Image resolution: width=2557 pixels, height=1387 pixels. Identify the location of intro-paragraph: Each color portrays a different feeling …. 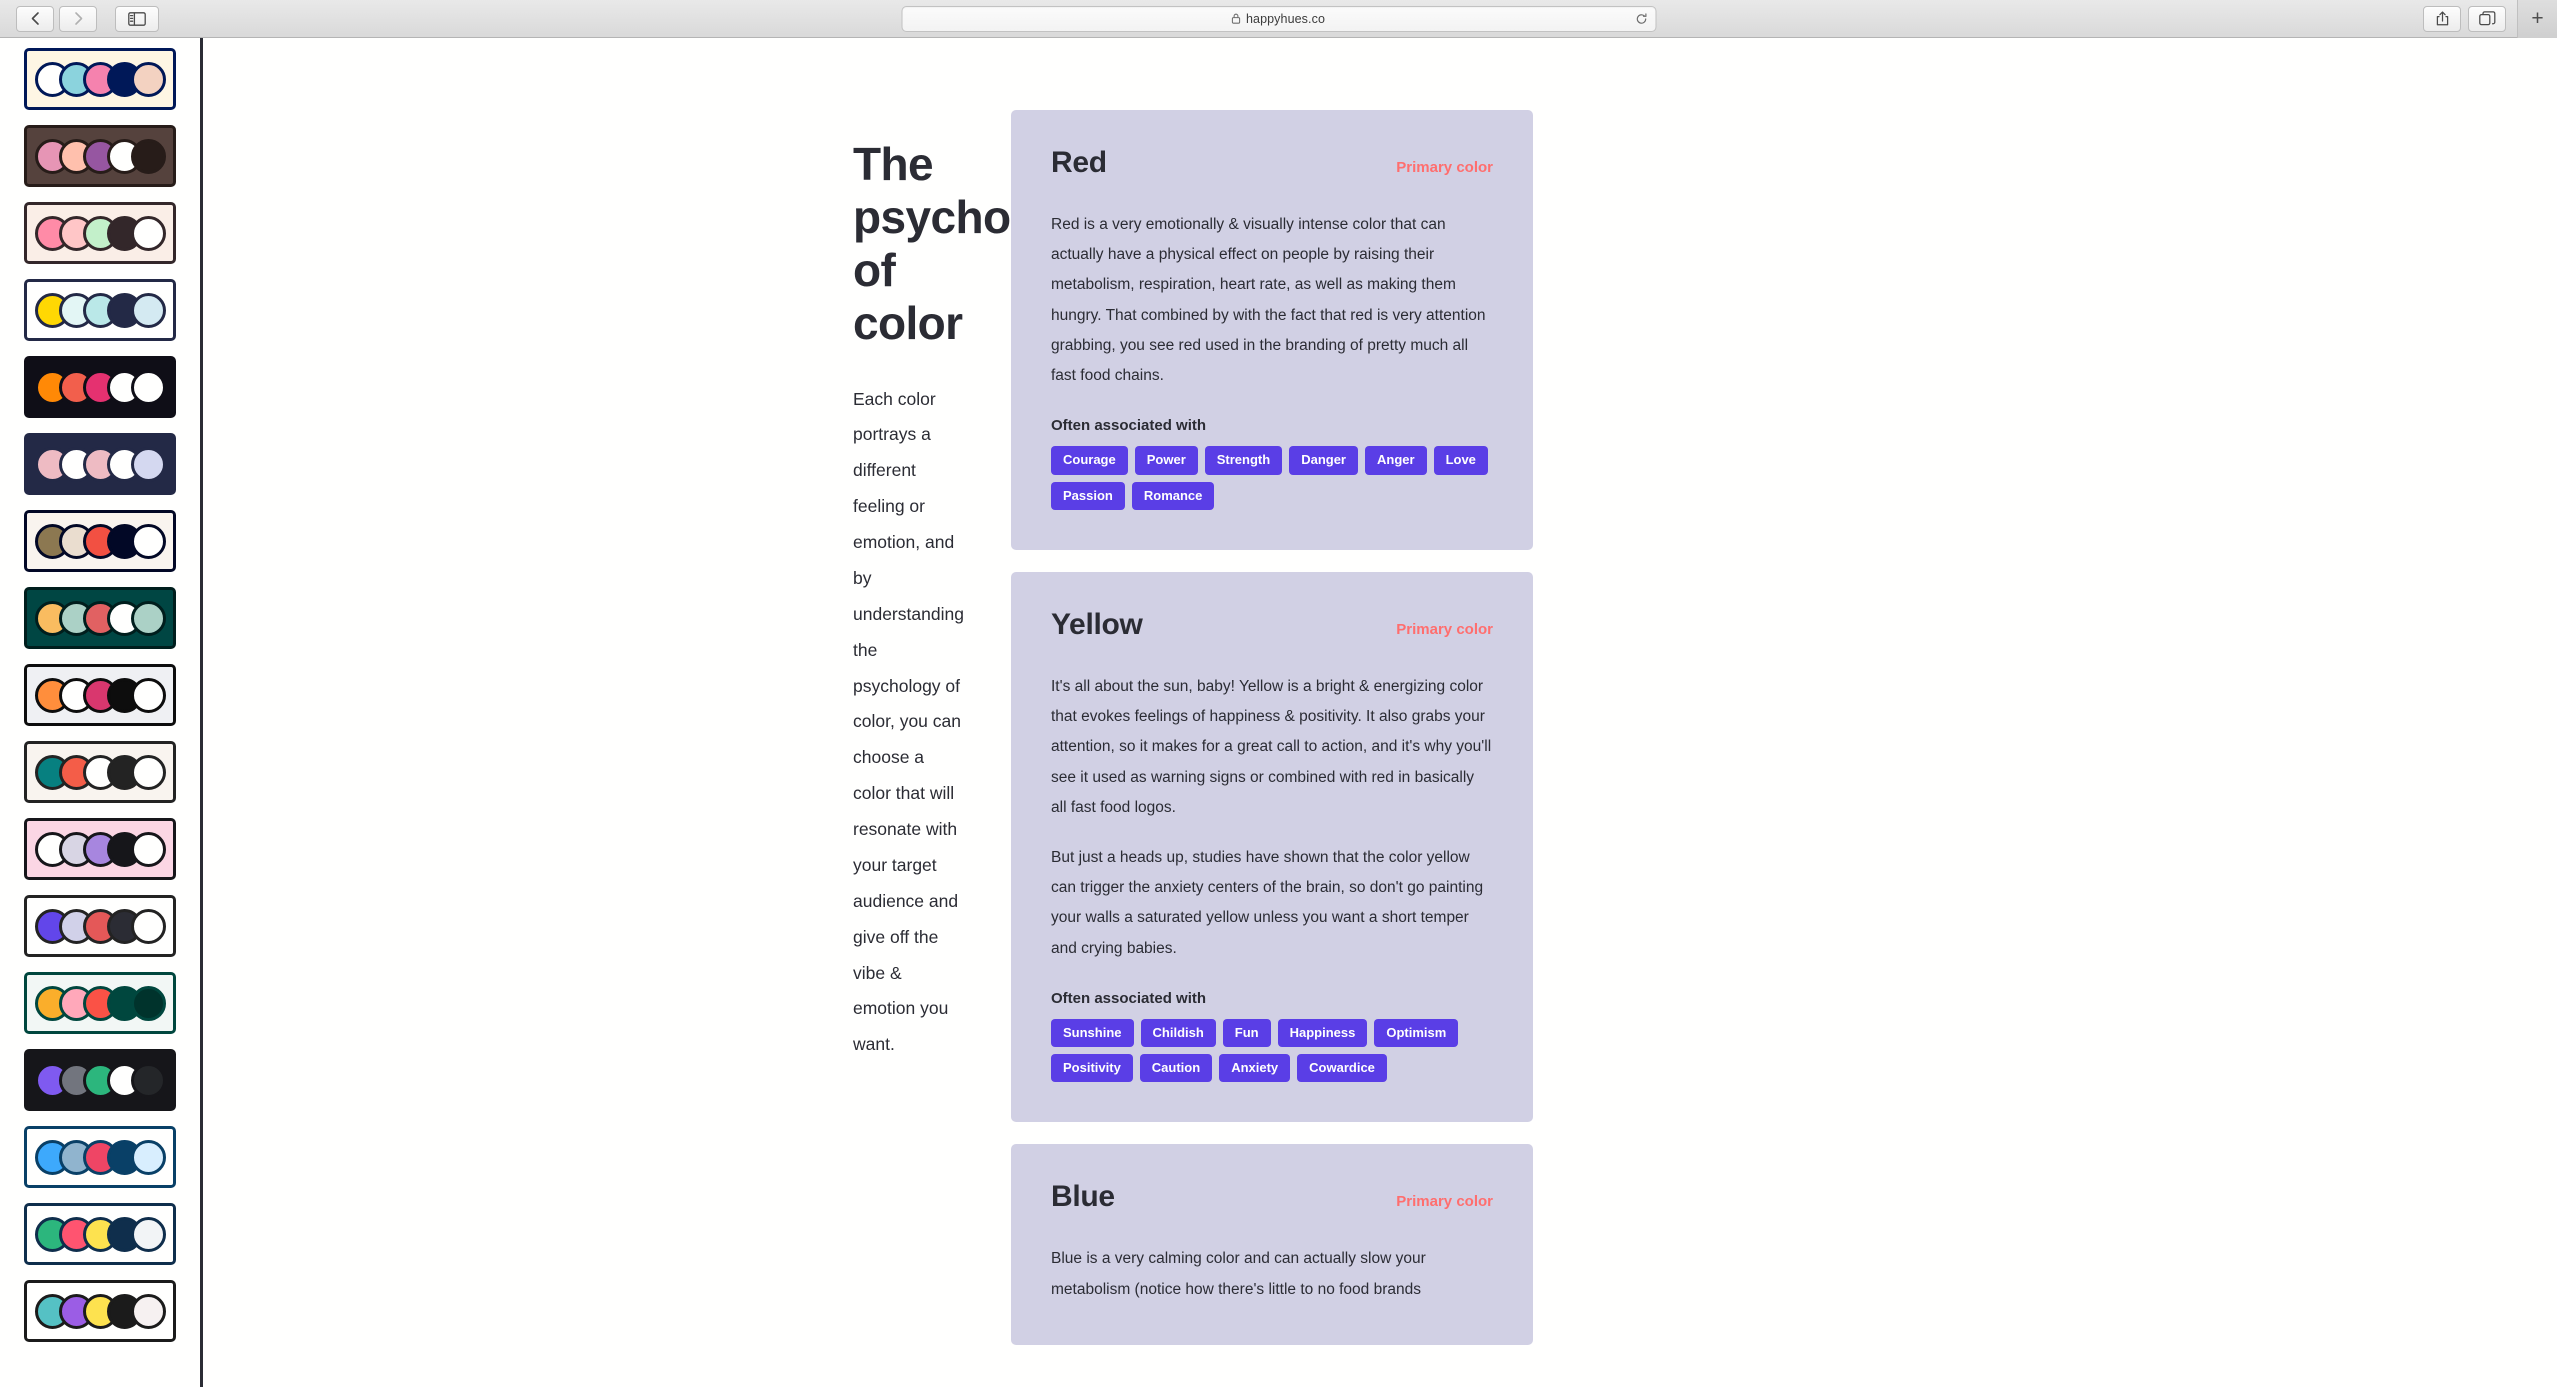
(908, 721).